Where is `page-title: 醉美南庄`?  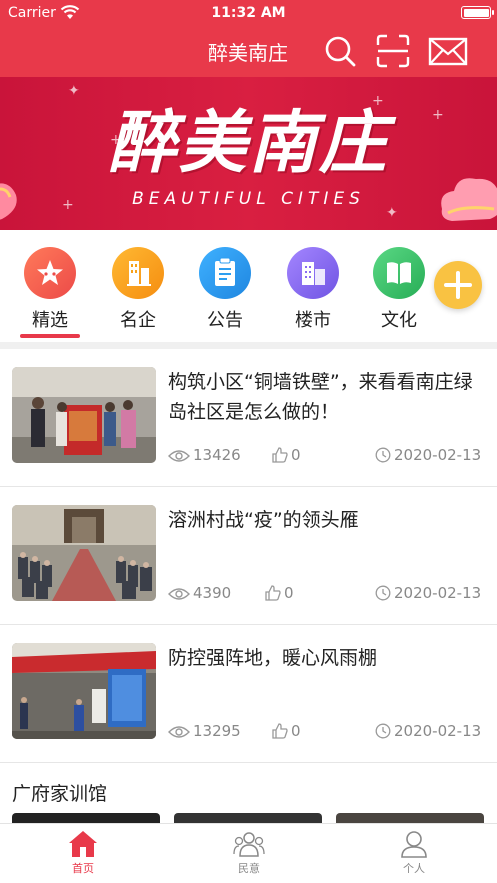
page-title: 醉美南庄 is located at coordinates (248, 53).